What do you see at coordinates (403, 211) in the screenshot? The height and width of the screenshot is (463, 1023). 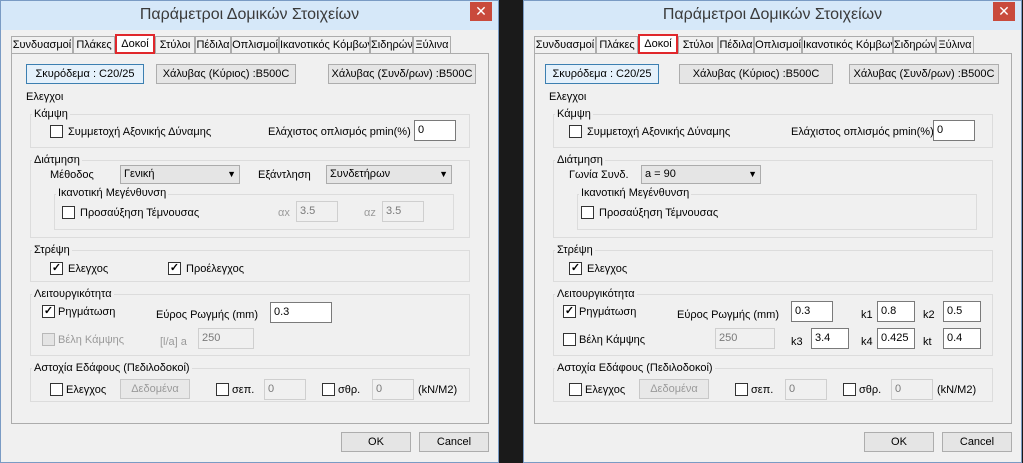 I see `az-input: 3.5` at bounding box center [403, 211].